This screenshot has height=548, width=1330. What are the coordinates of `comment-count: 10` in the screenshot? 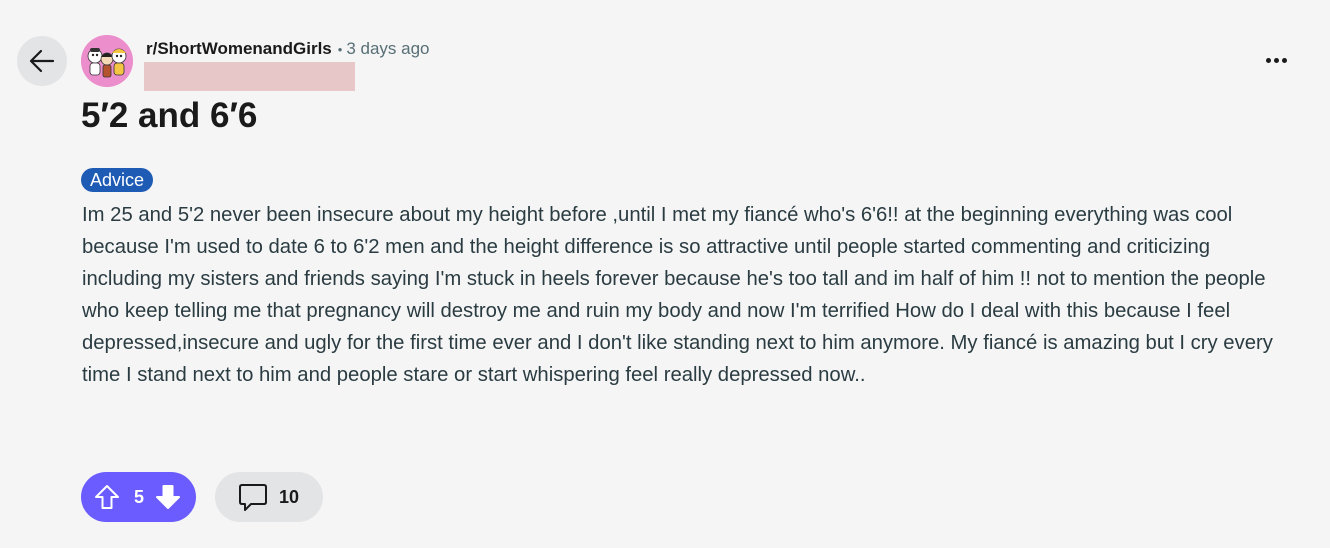 It's located at (289, 496).